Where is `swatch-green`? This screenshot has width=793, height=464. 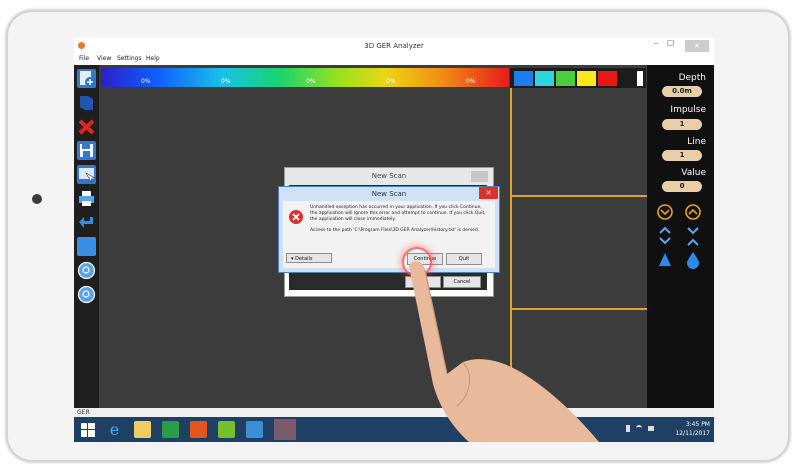
swatch-green is located at coordinates (565, 78).